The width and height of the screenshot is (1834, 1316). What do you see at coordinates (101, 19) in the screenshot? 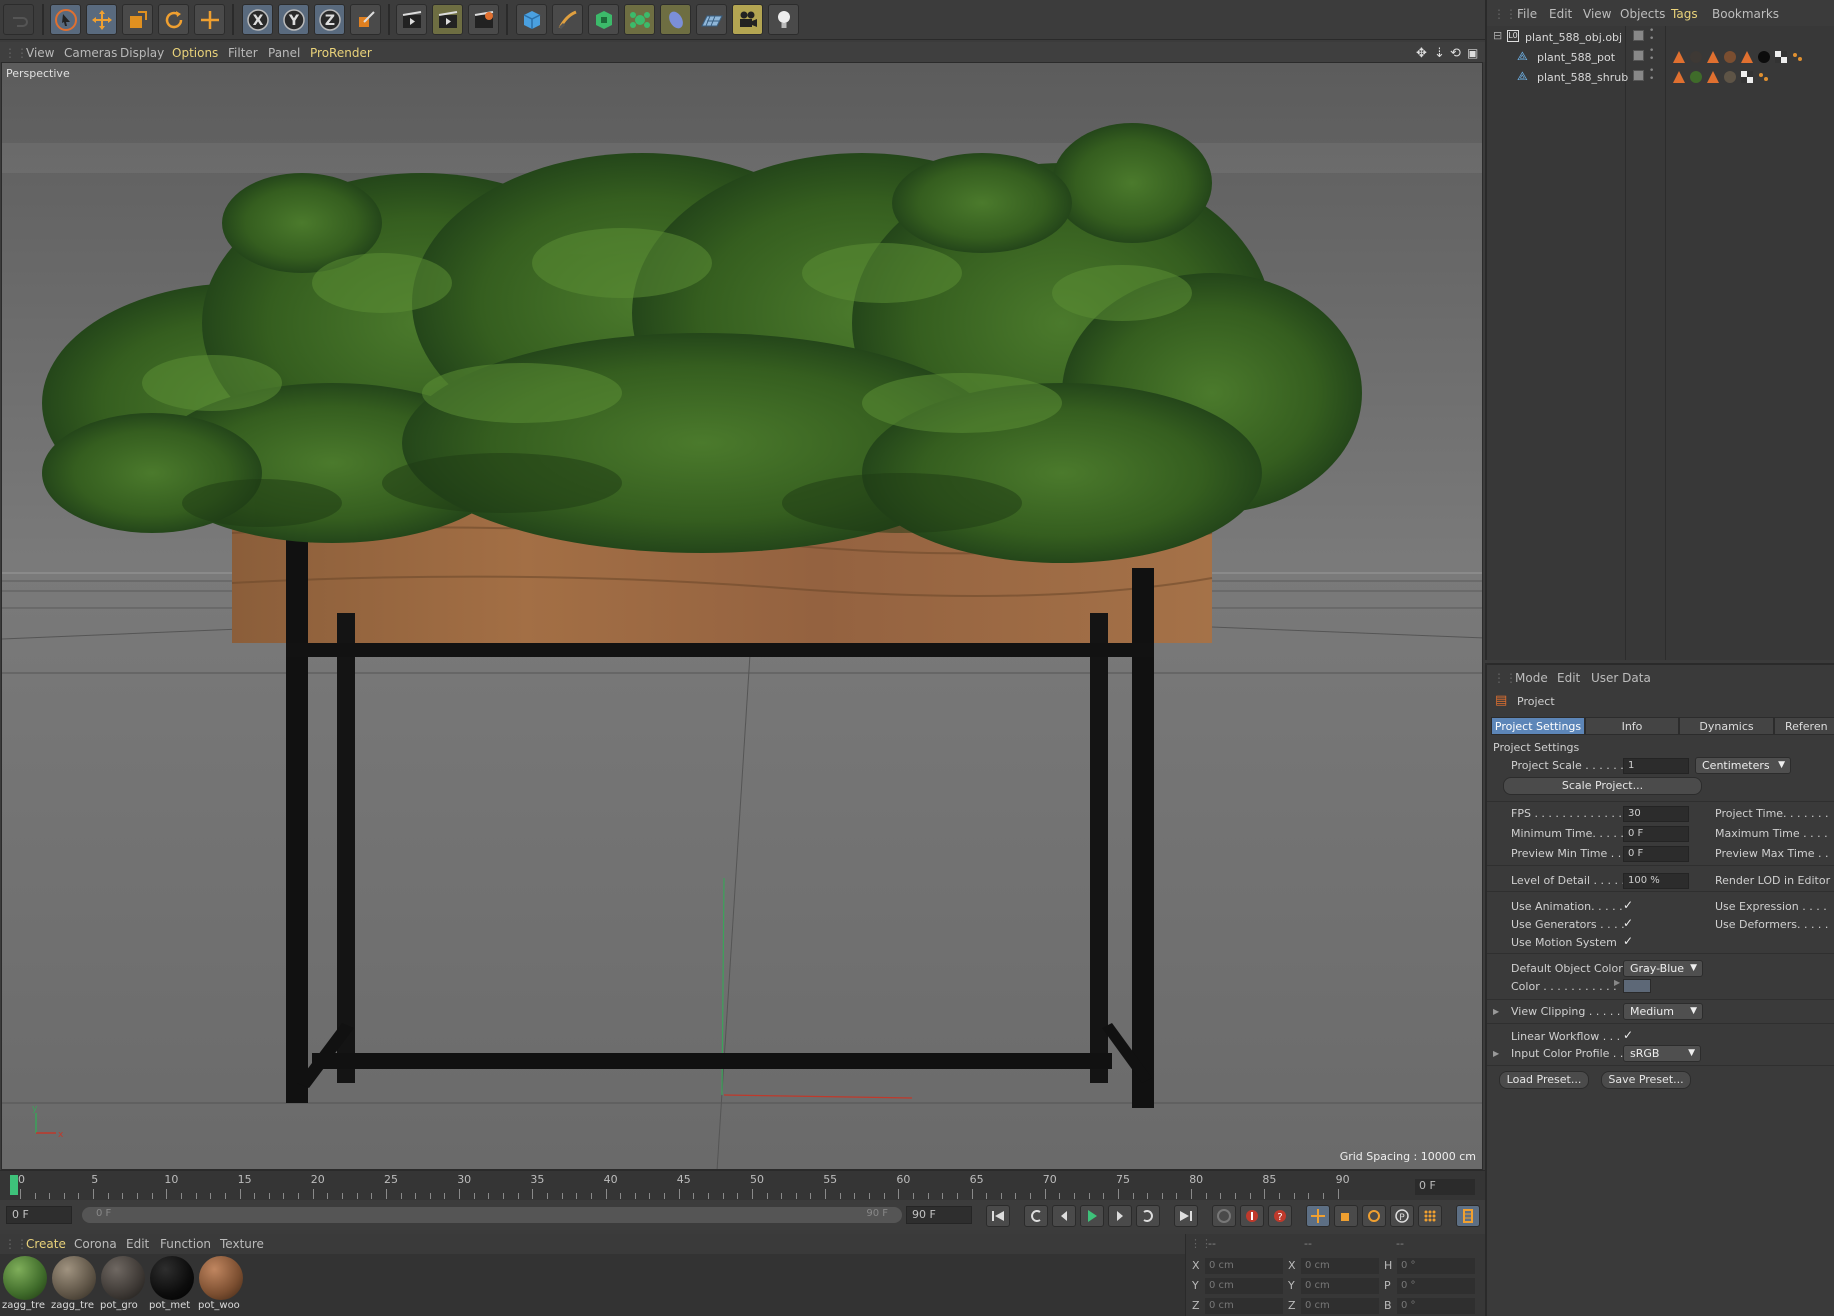
I see `move-icon` at bounding box center [101, 19].